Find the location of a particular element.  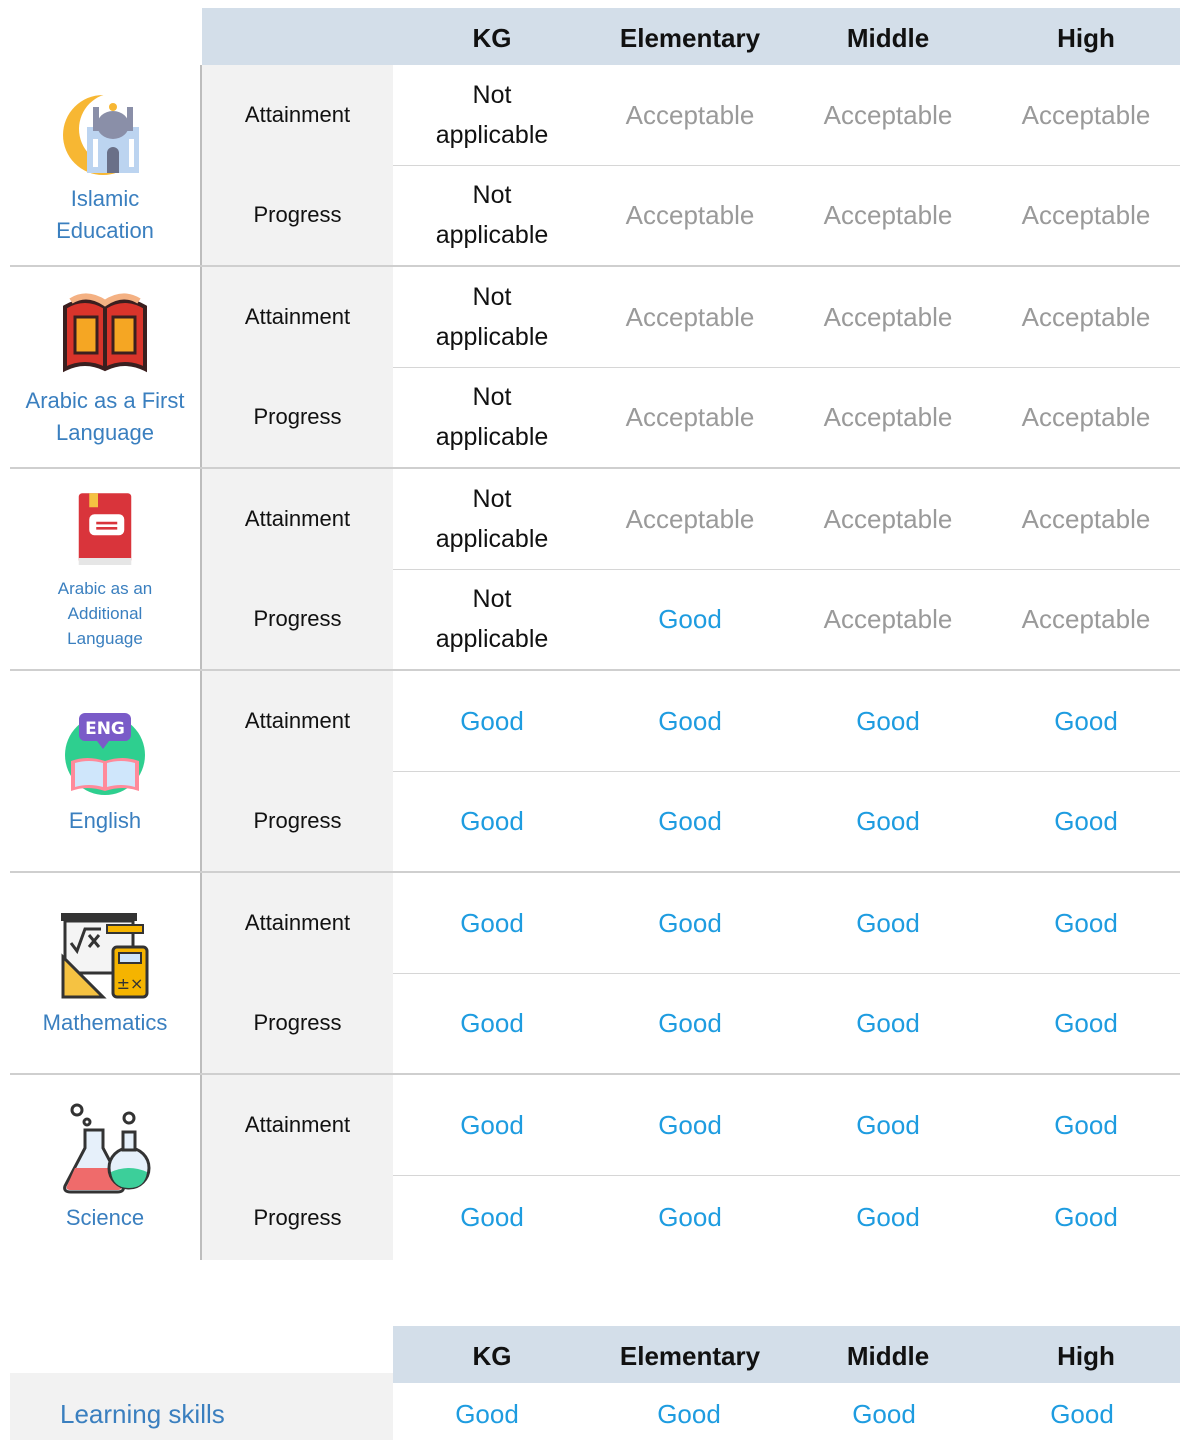

flasks-icon is located at coordinates (107, 1148).